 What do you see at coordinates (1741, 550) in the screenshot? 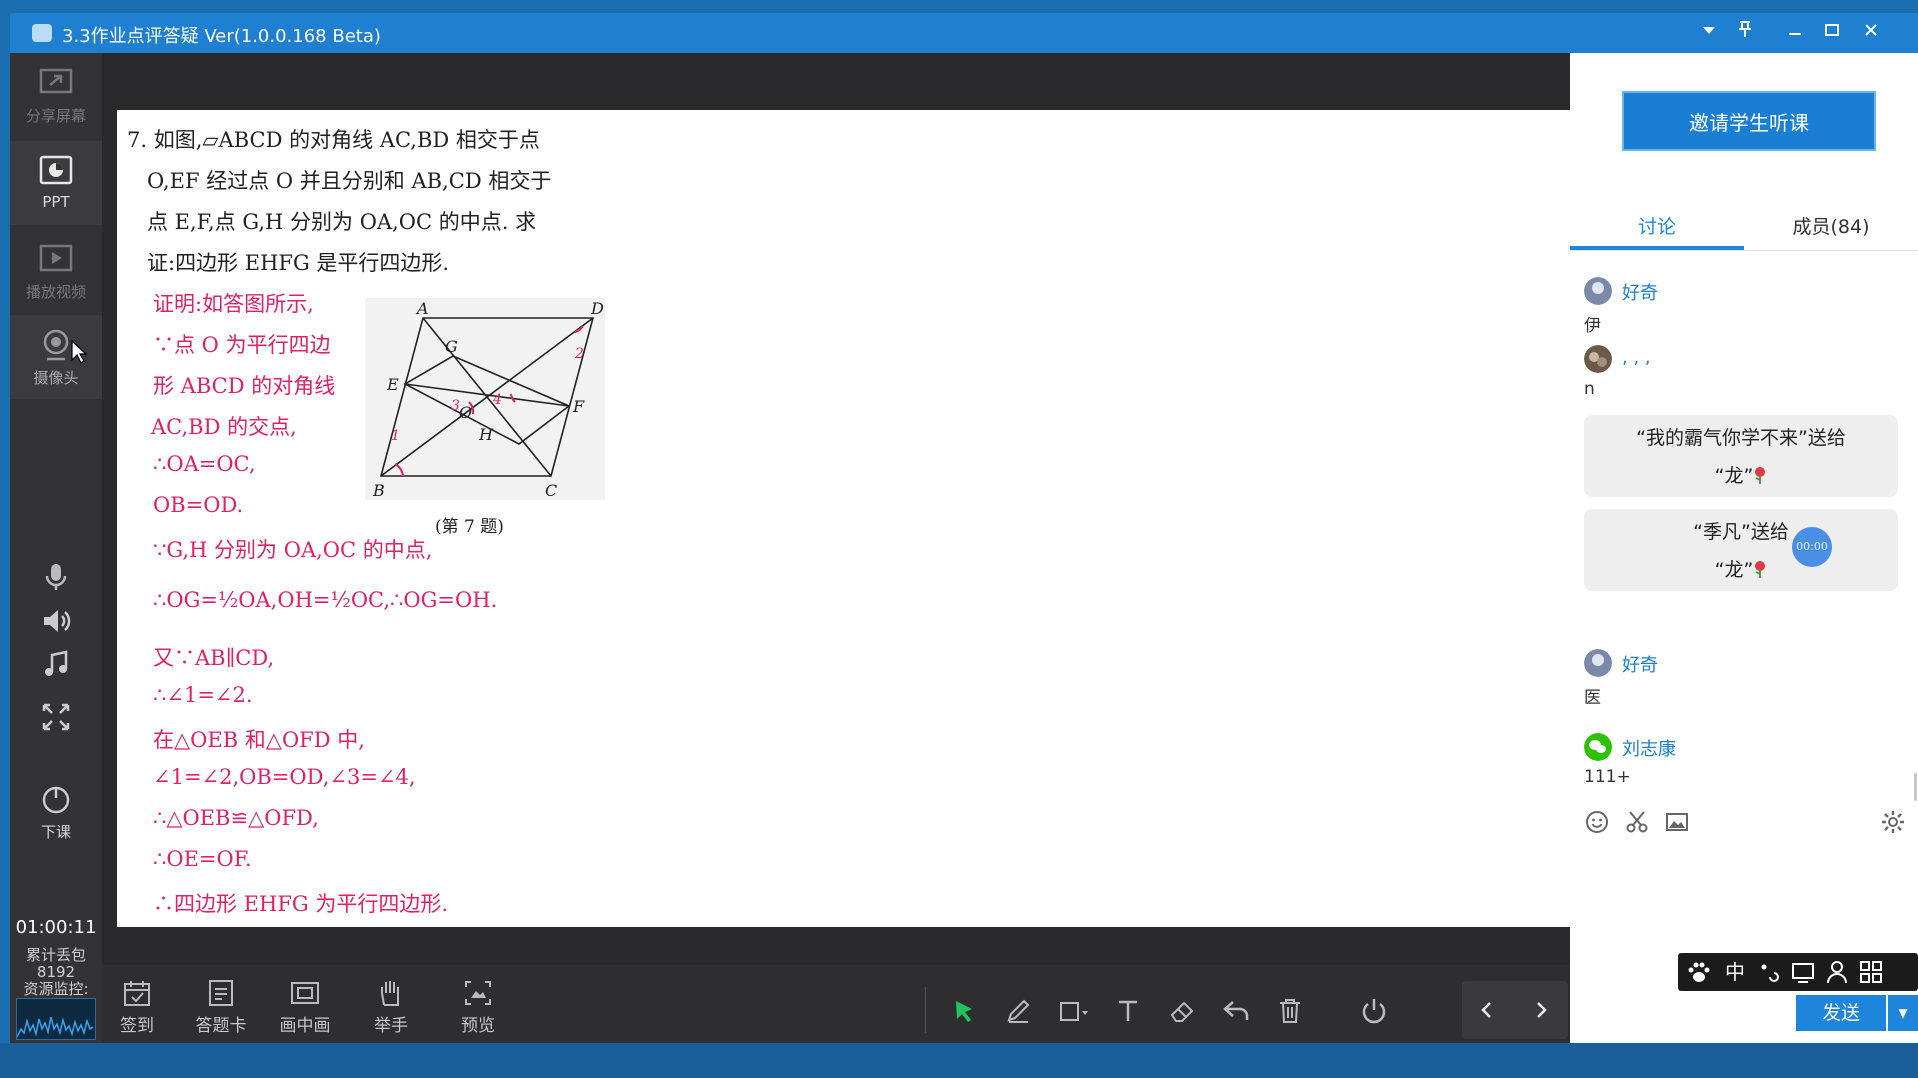
I see `gift-message: “季凡”送给 “龙”` at bounding box center [1741, 550].